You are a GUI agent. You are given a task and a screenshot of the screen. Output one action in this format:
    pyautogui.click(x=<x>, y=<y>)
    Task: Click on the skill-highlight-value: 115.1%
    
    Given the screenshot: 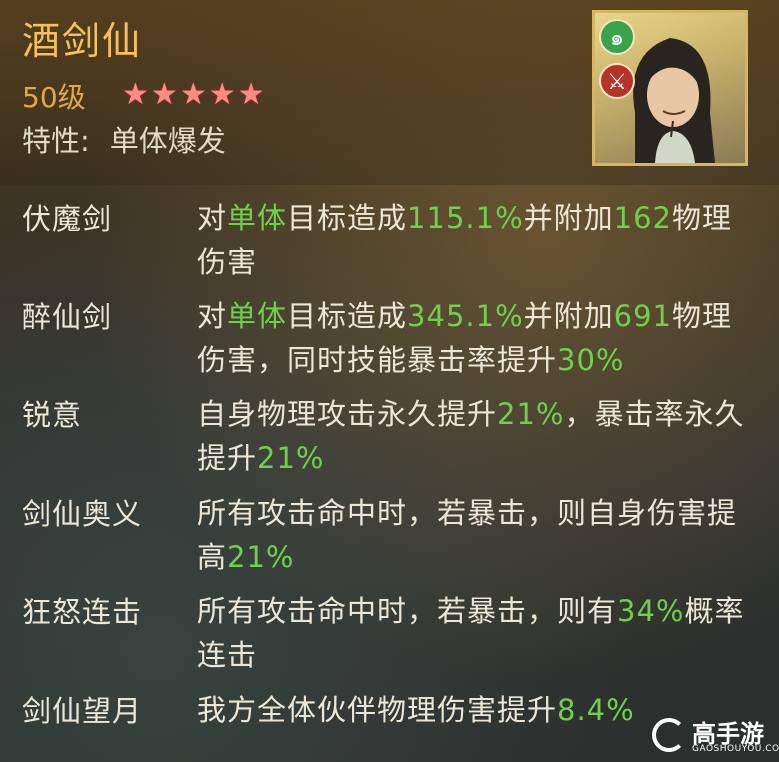 What is the action you would take?
    pyautogui.click(x=465, y=218)
    